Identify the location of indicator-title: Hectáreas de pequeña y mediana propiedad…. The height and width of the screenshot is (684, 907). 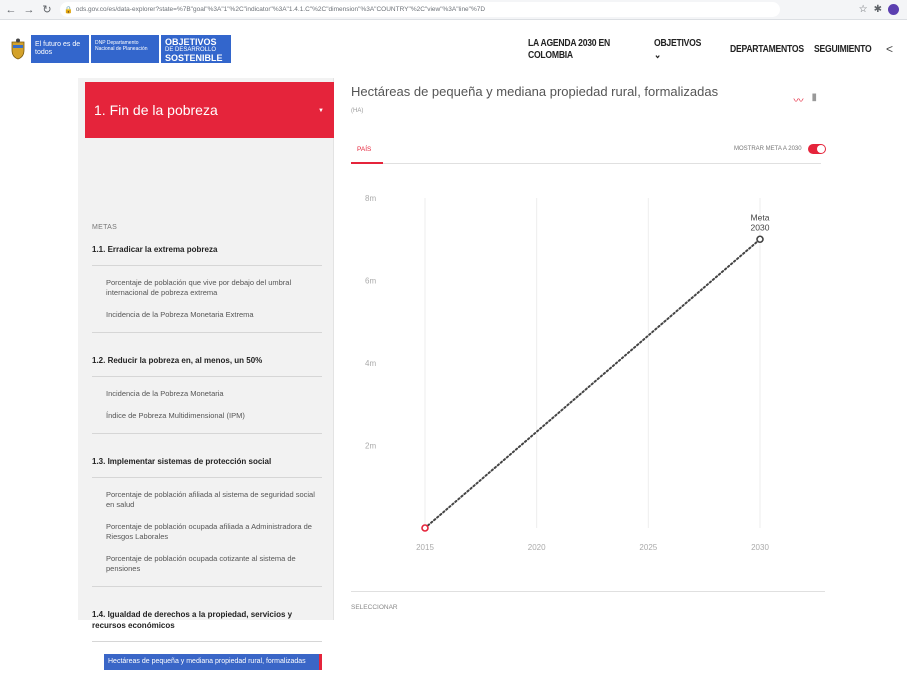
(535, 91).